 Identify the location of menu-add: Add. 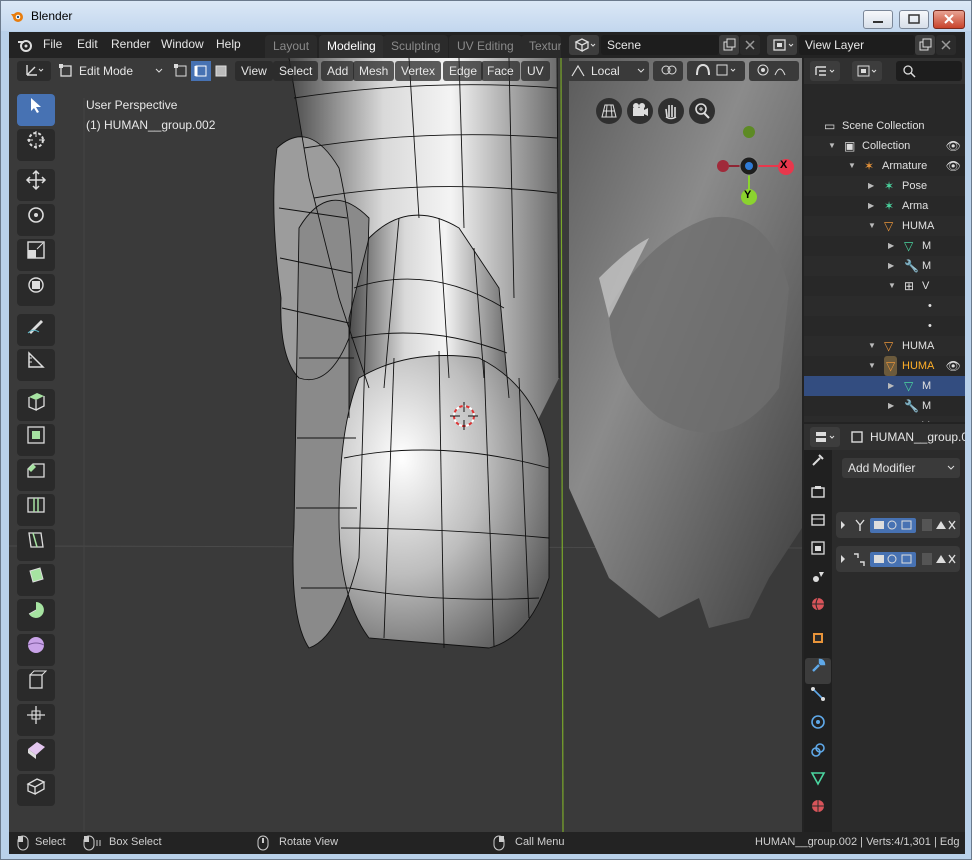
(338, 71).